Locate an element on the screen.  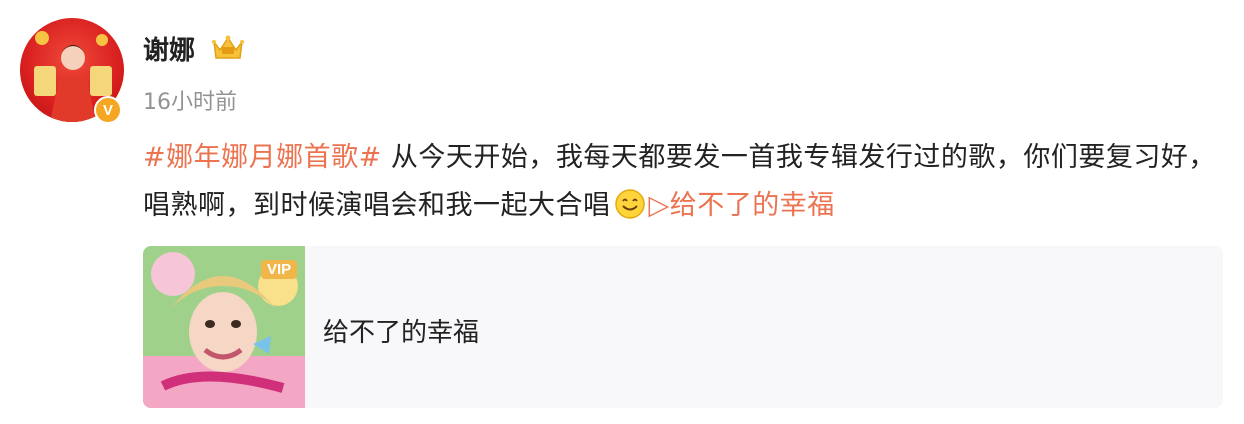
hashtag-link: #娜年娜月娜首歌# is located at coordinates (262, 157).